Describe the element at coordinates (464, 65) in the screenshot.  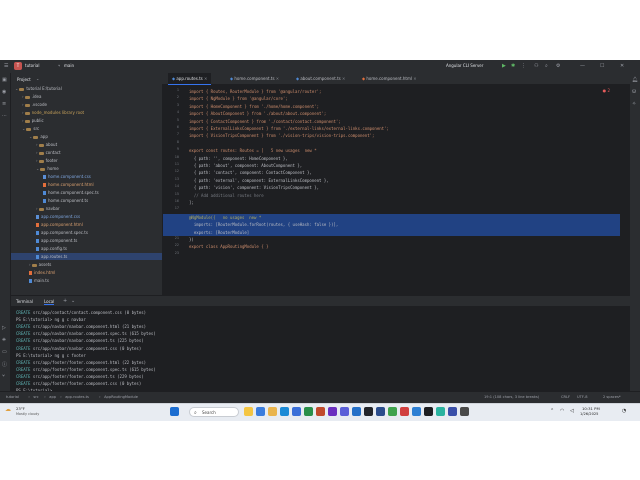
I see `run-config-dropdown: Angular CLI Server` at that location.